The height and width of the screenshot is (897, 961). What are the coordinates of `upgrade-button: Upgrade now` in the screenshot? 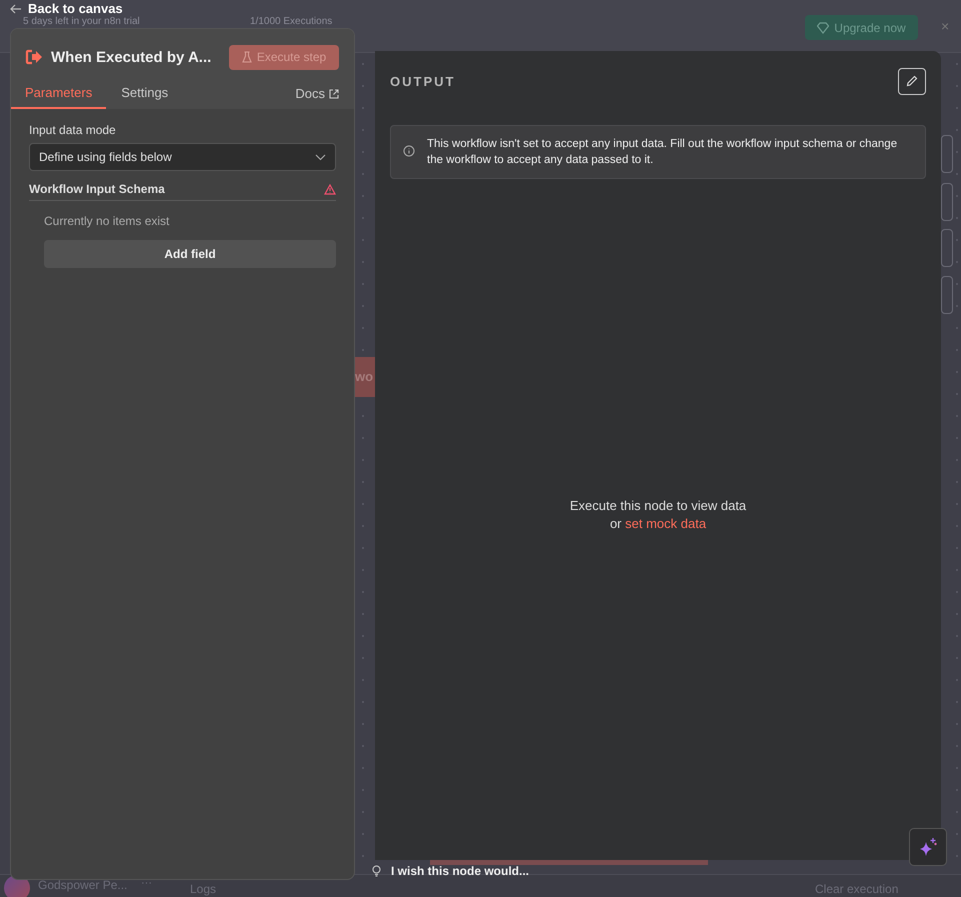 It's located at (861, 27).